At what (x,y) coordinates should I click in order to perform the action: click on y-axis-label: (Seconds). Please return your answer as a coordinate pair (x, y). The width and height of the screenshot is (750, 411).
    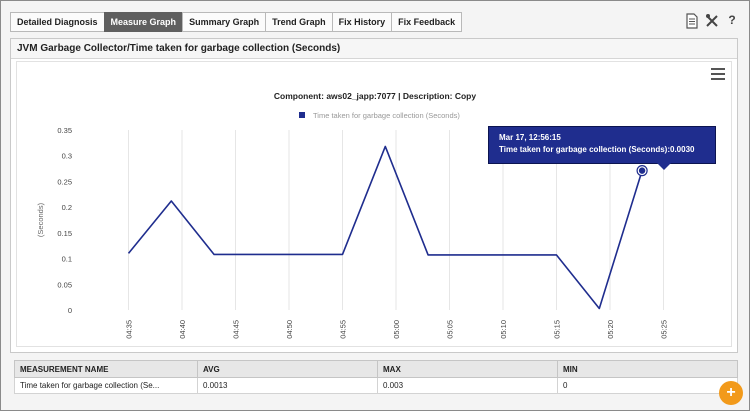
    Looking at the image, I should click on (40, 219).